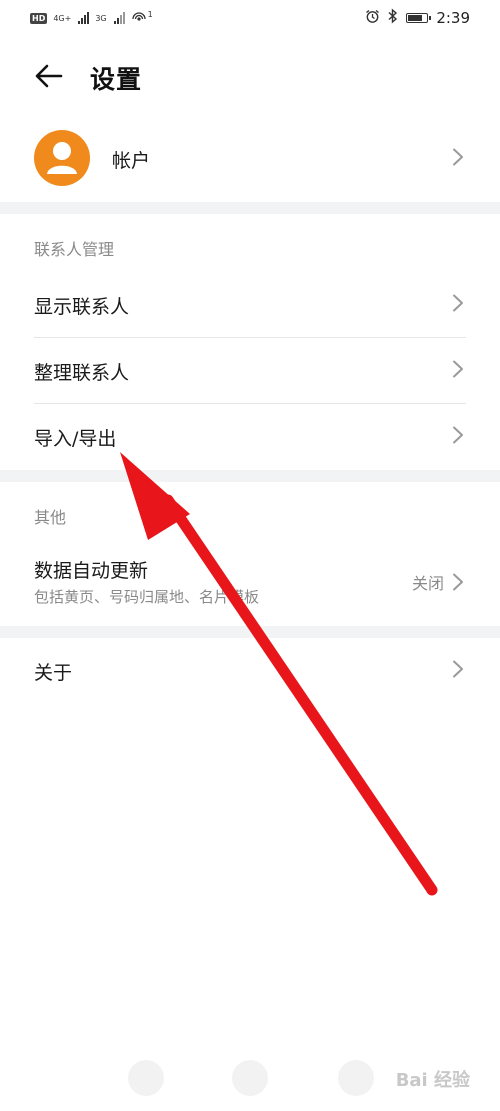 The image size is (500, 1111). I want to click on status-bar: HD 4G+ 3G 1 2:39, so click(250, 18).